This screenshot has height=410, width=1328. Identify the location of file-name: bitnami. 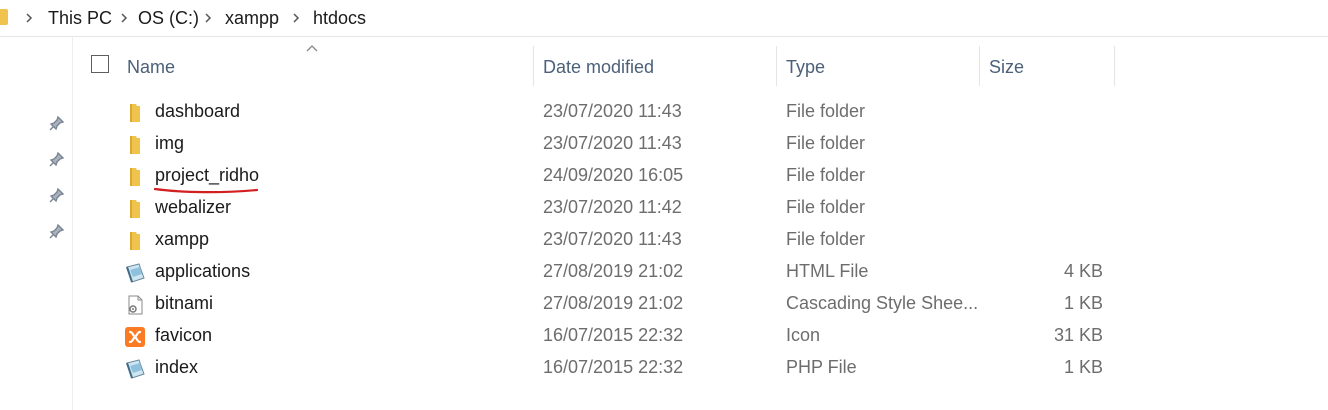
(184, 303).